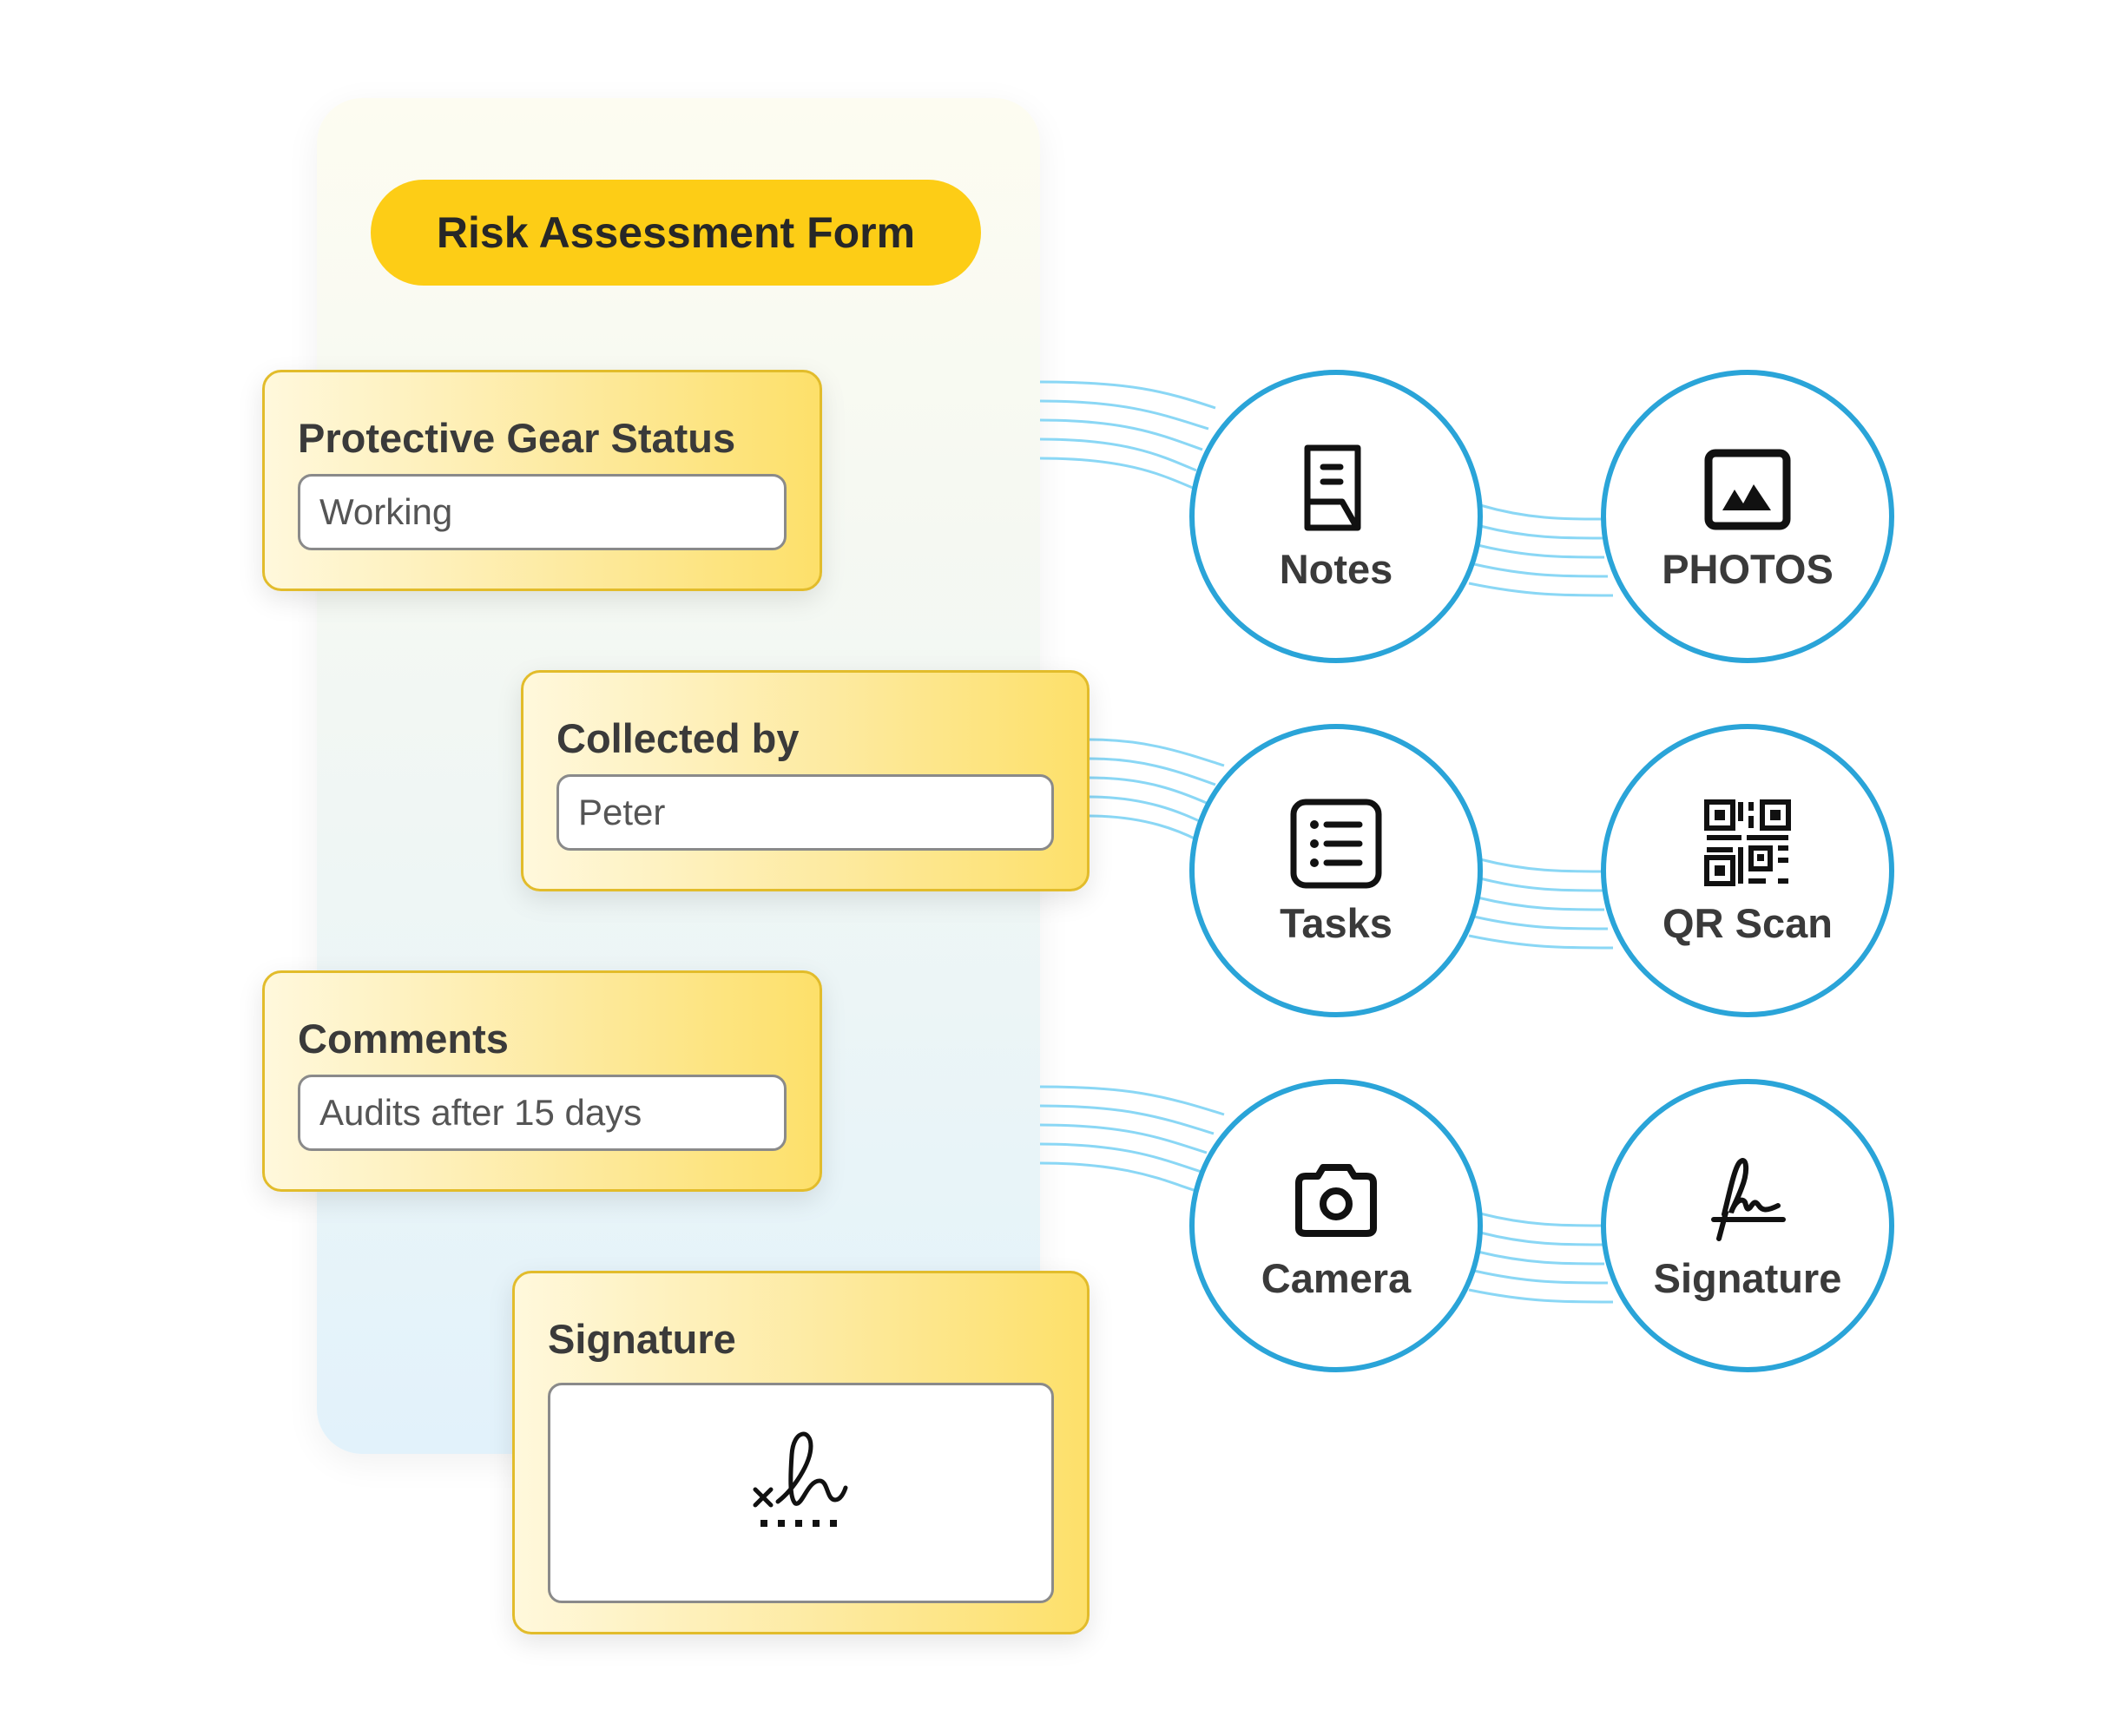 The height and width of the screenshot is (1736, 2120). I want to click on feature-signature: Signature, so click(1747, 1225).